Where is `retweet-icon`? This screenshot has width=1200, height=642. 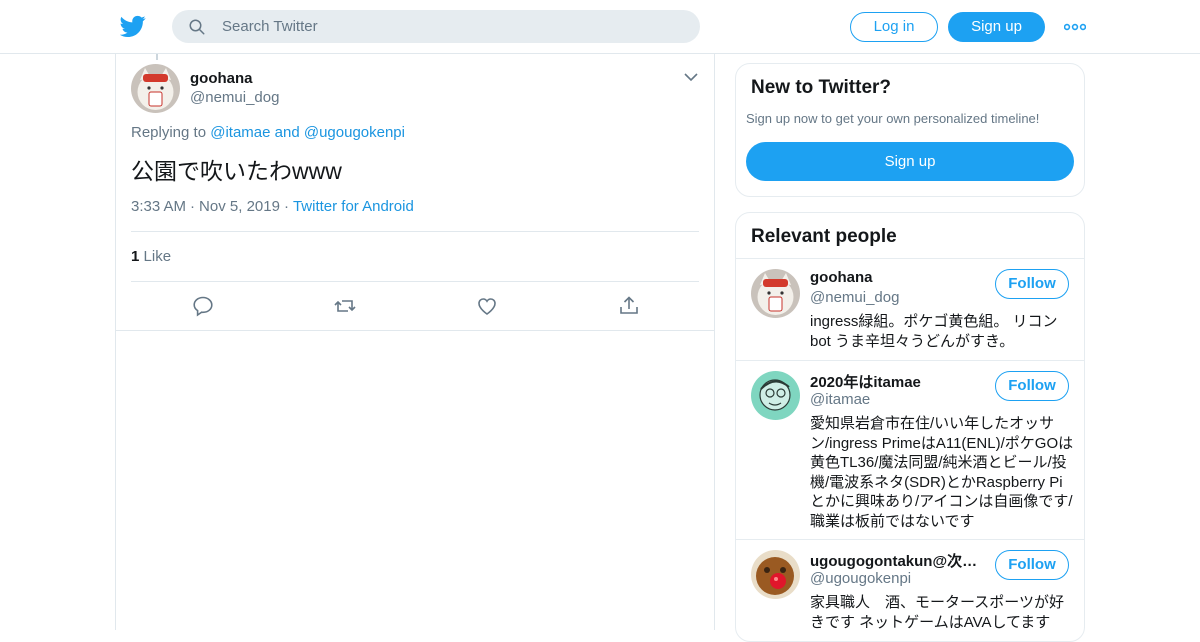 retweet-icon is located at coordinates (345, 306).